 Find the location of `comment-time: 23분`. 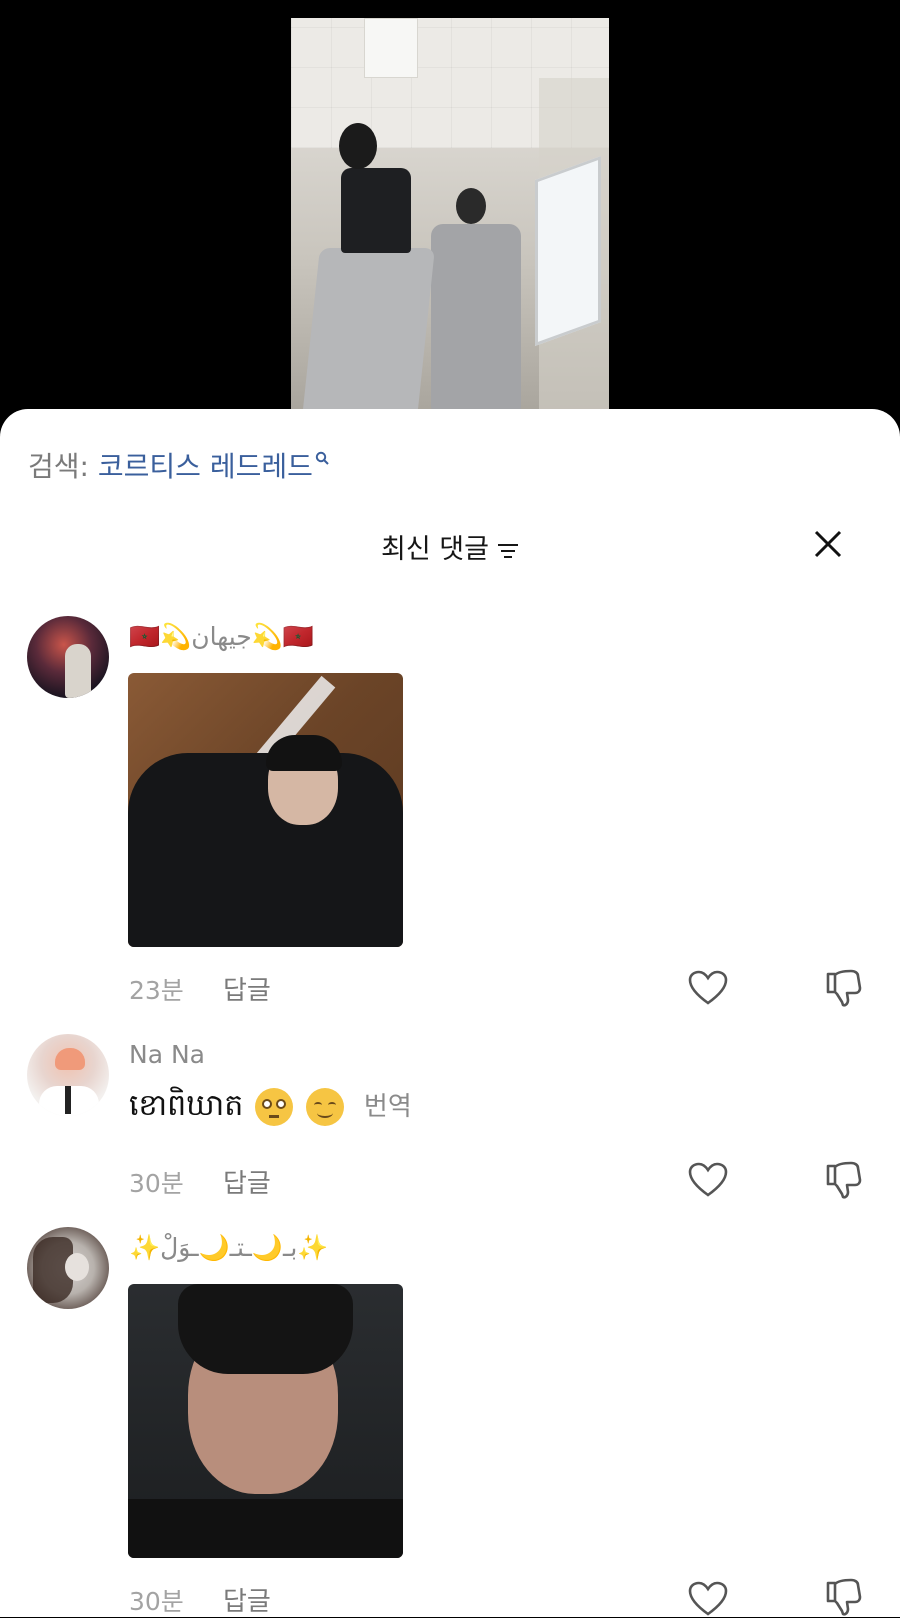

comment-time: 23분 is located at coordinates (156, 990).